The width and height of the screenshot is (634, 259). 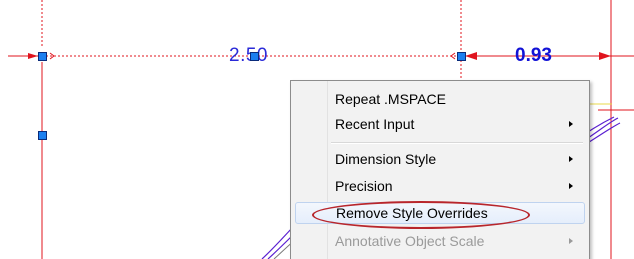 What do you see at coordinates (375, 124) in the screenshot?
I see `menu-item-label: Recent Input` at bounding box center [375, 124].